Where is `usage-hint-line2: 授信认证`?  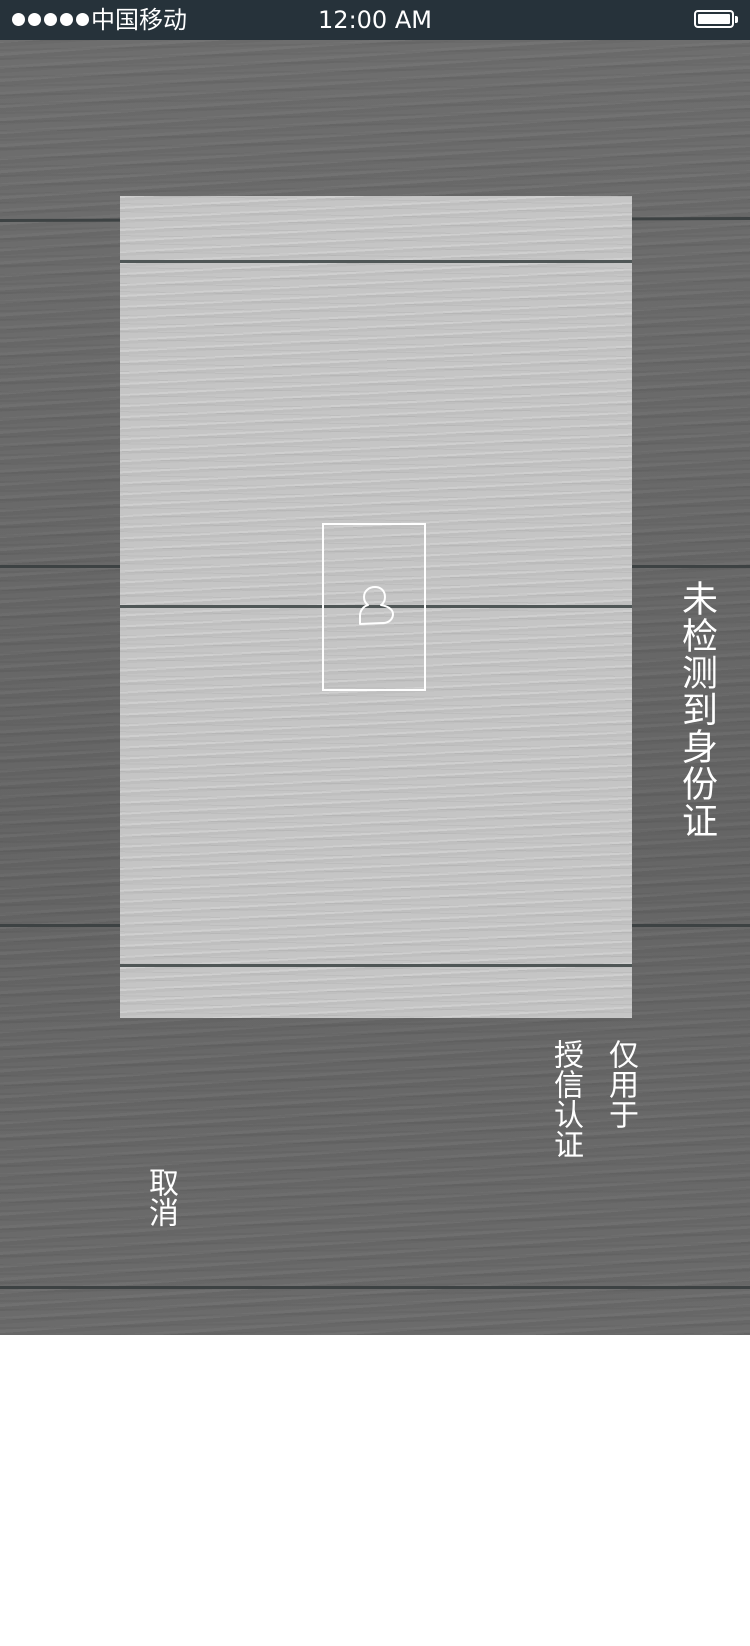 usage-hint-line2: 授信认证 is located at coordinates (565, 1099).